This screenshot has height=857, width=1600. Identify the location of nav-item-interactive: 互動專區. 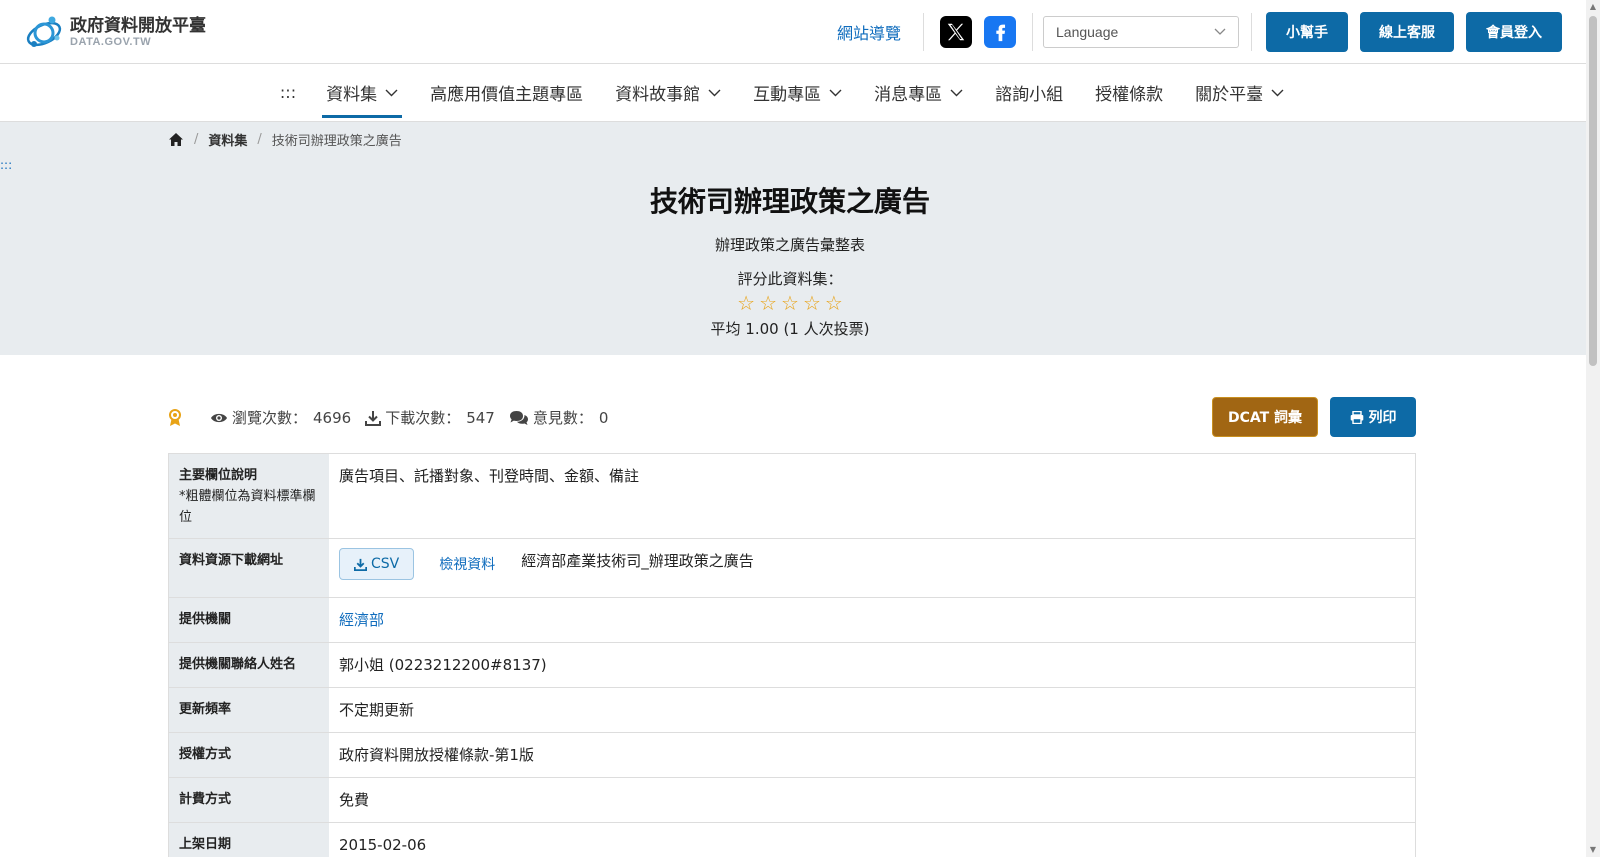
(797, 93).